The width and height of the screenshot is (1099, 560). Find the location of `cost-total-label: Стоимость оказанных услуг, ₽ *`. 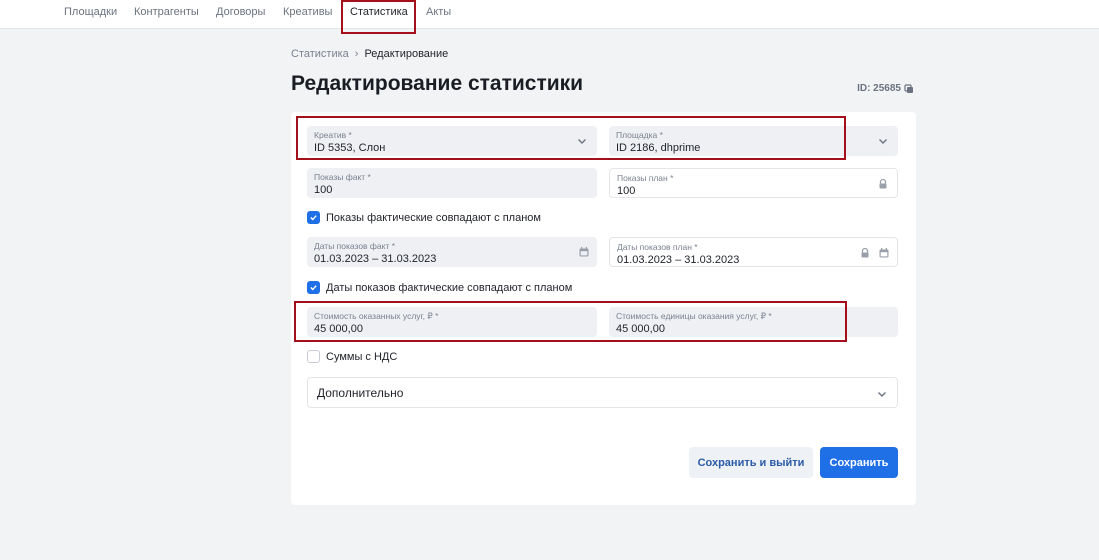

cost-total-label: Стоимость оказанных услуг, ₽ * is located at coordinates (376, 316).